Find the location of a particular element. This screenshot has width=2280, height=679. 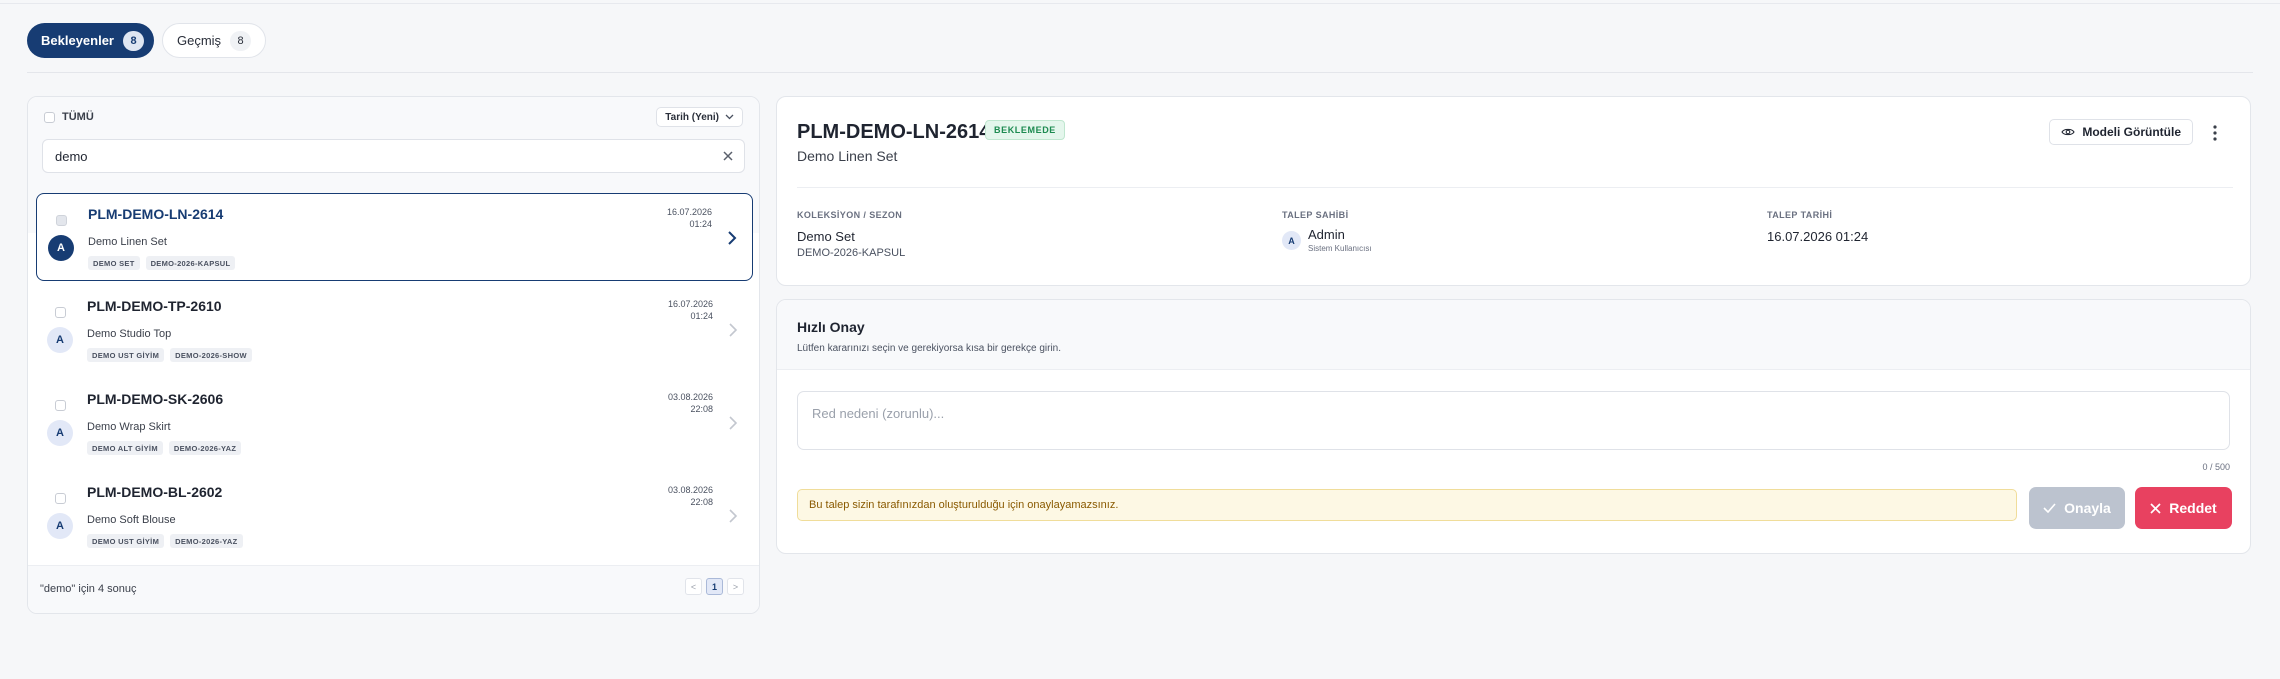

item-tags: DEMO UST GİYİM DEMO-2026-YAZ is located at coordinates (165, 541).